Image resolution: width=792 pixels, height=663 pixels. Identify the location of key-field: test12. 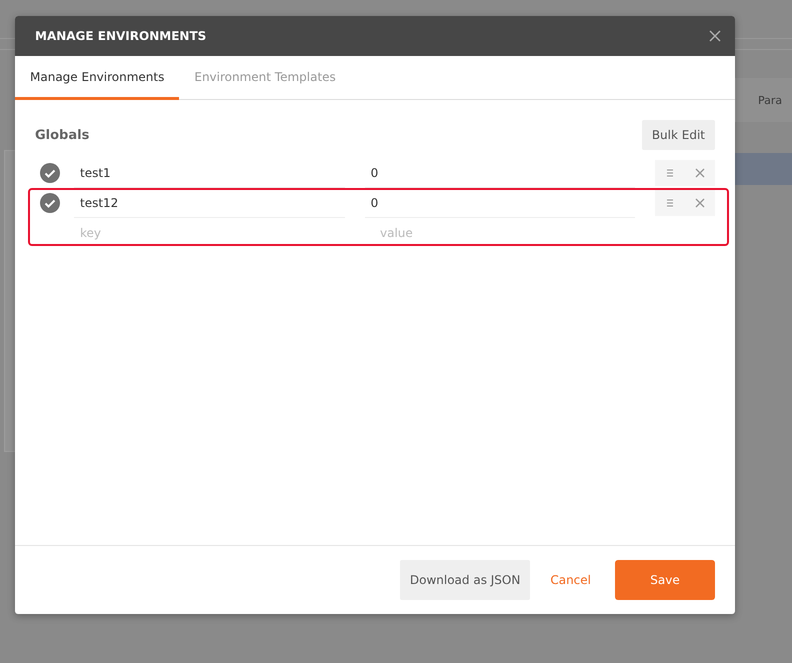
(209, 203).